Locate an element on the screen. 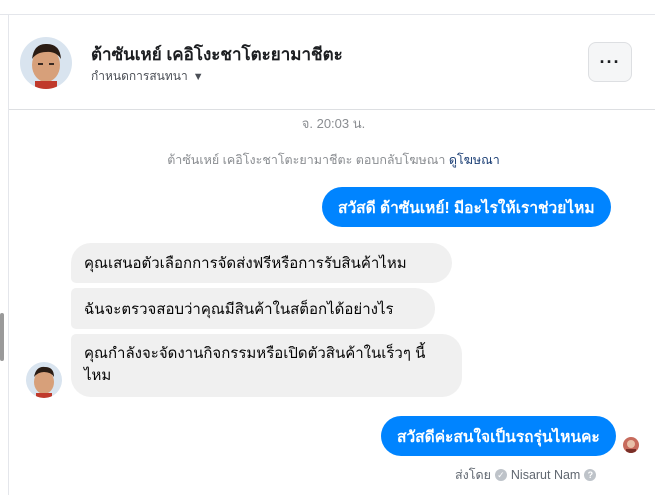 The width and height of the screenshot is (655, 495). contact-name: ต้าซันเหย์ เคอิโงะชาโตะยามาชีตะ is located at coordinates (217, 54).